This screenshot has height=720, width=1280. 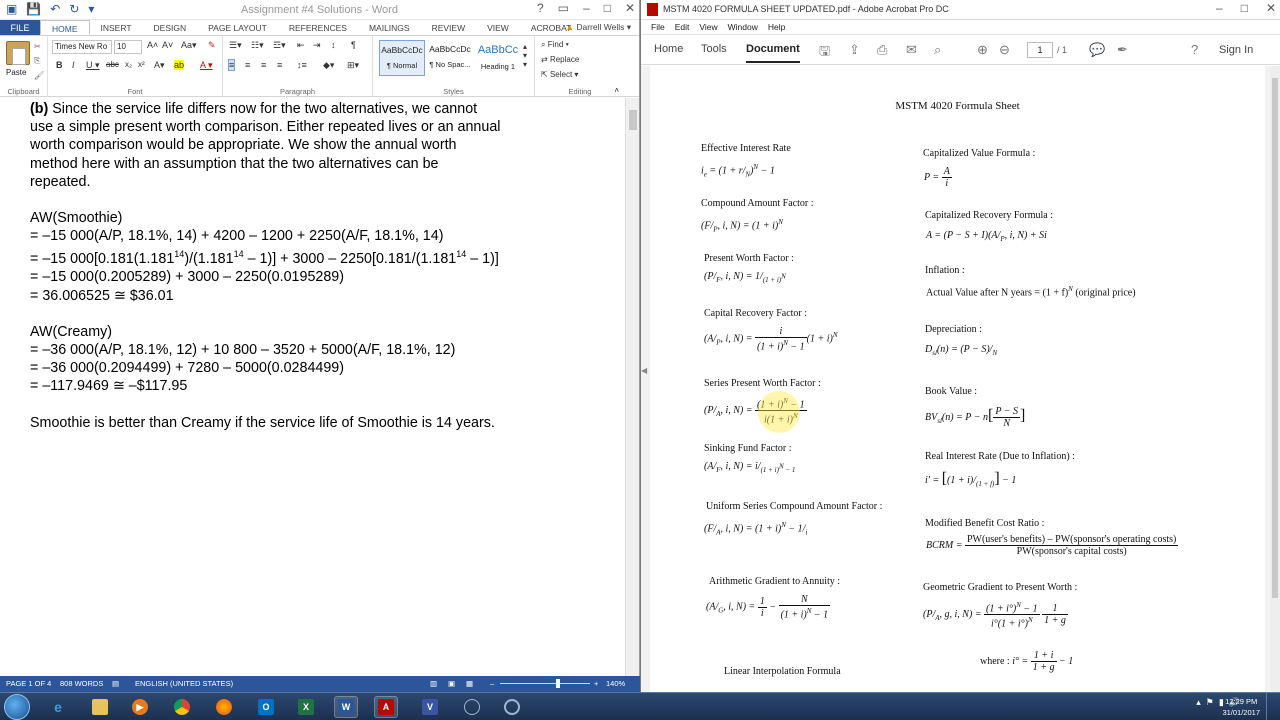 What do you see at coordinates (598, 27) in the screenshot?
I see `user-account: ▲ Darrell Wells ▾` at bounding box center [598, 27].